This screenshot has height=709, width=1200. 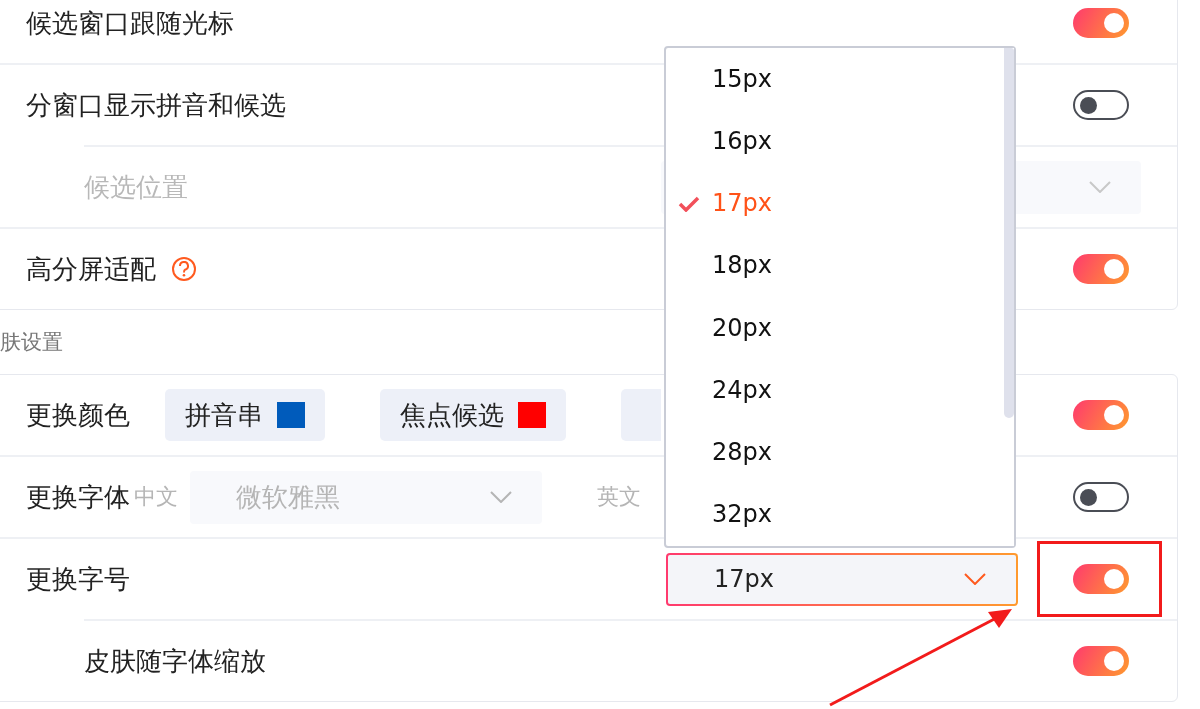 What do you see at coordinates (31, 342) in the screenshot?
I see `section-title: 肤设置` at bounding box center [31, 342].